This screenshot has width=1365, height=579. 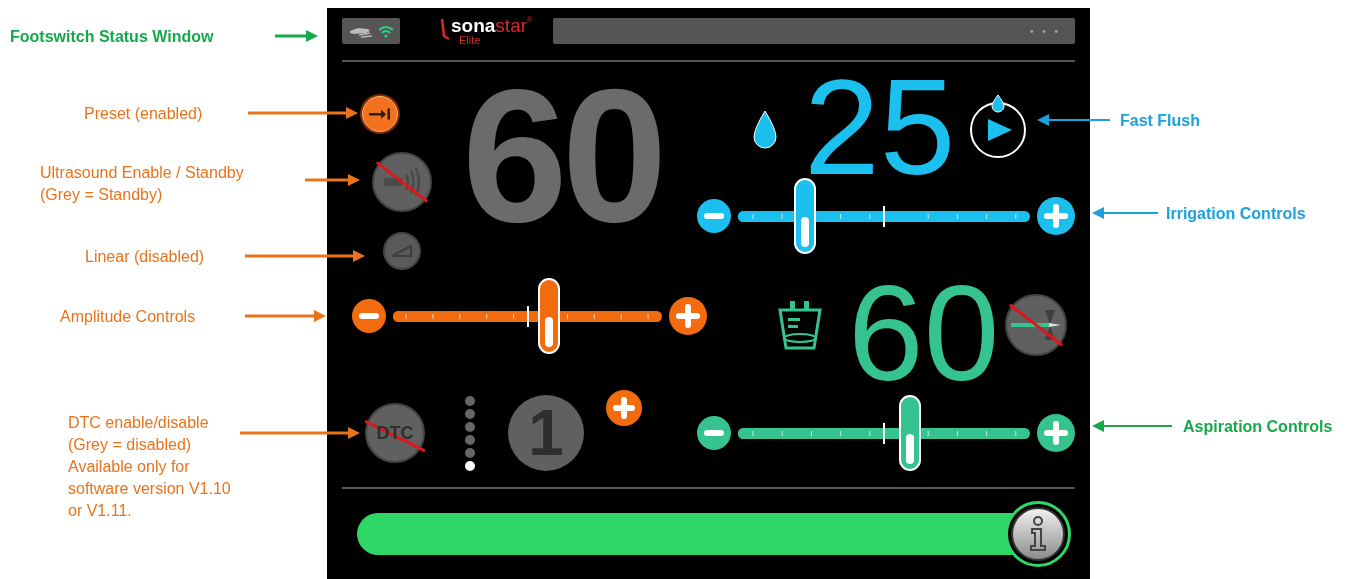 I want to click on callout-label: DTC enable/disable (Grey = disabled) Available only for software version V1.10 or V1.11., so click(x=149, y=467).